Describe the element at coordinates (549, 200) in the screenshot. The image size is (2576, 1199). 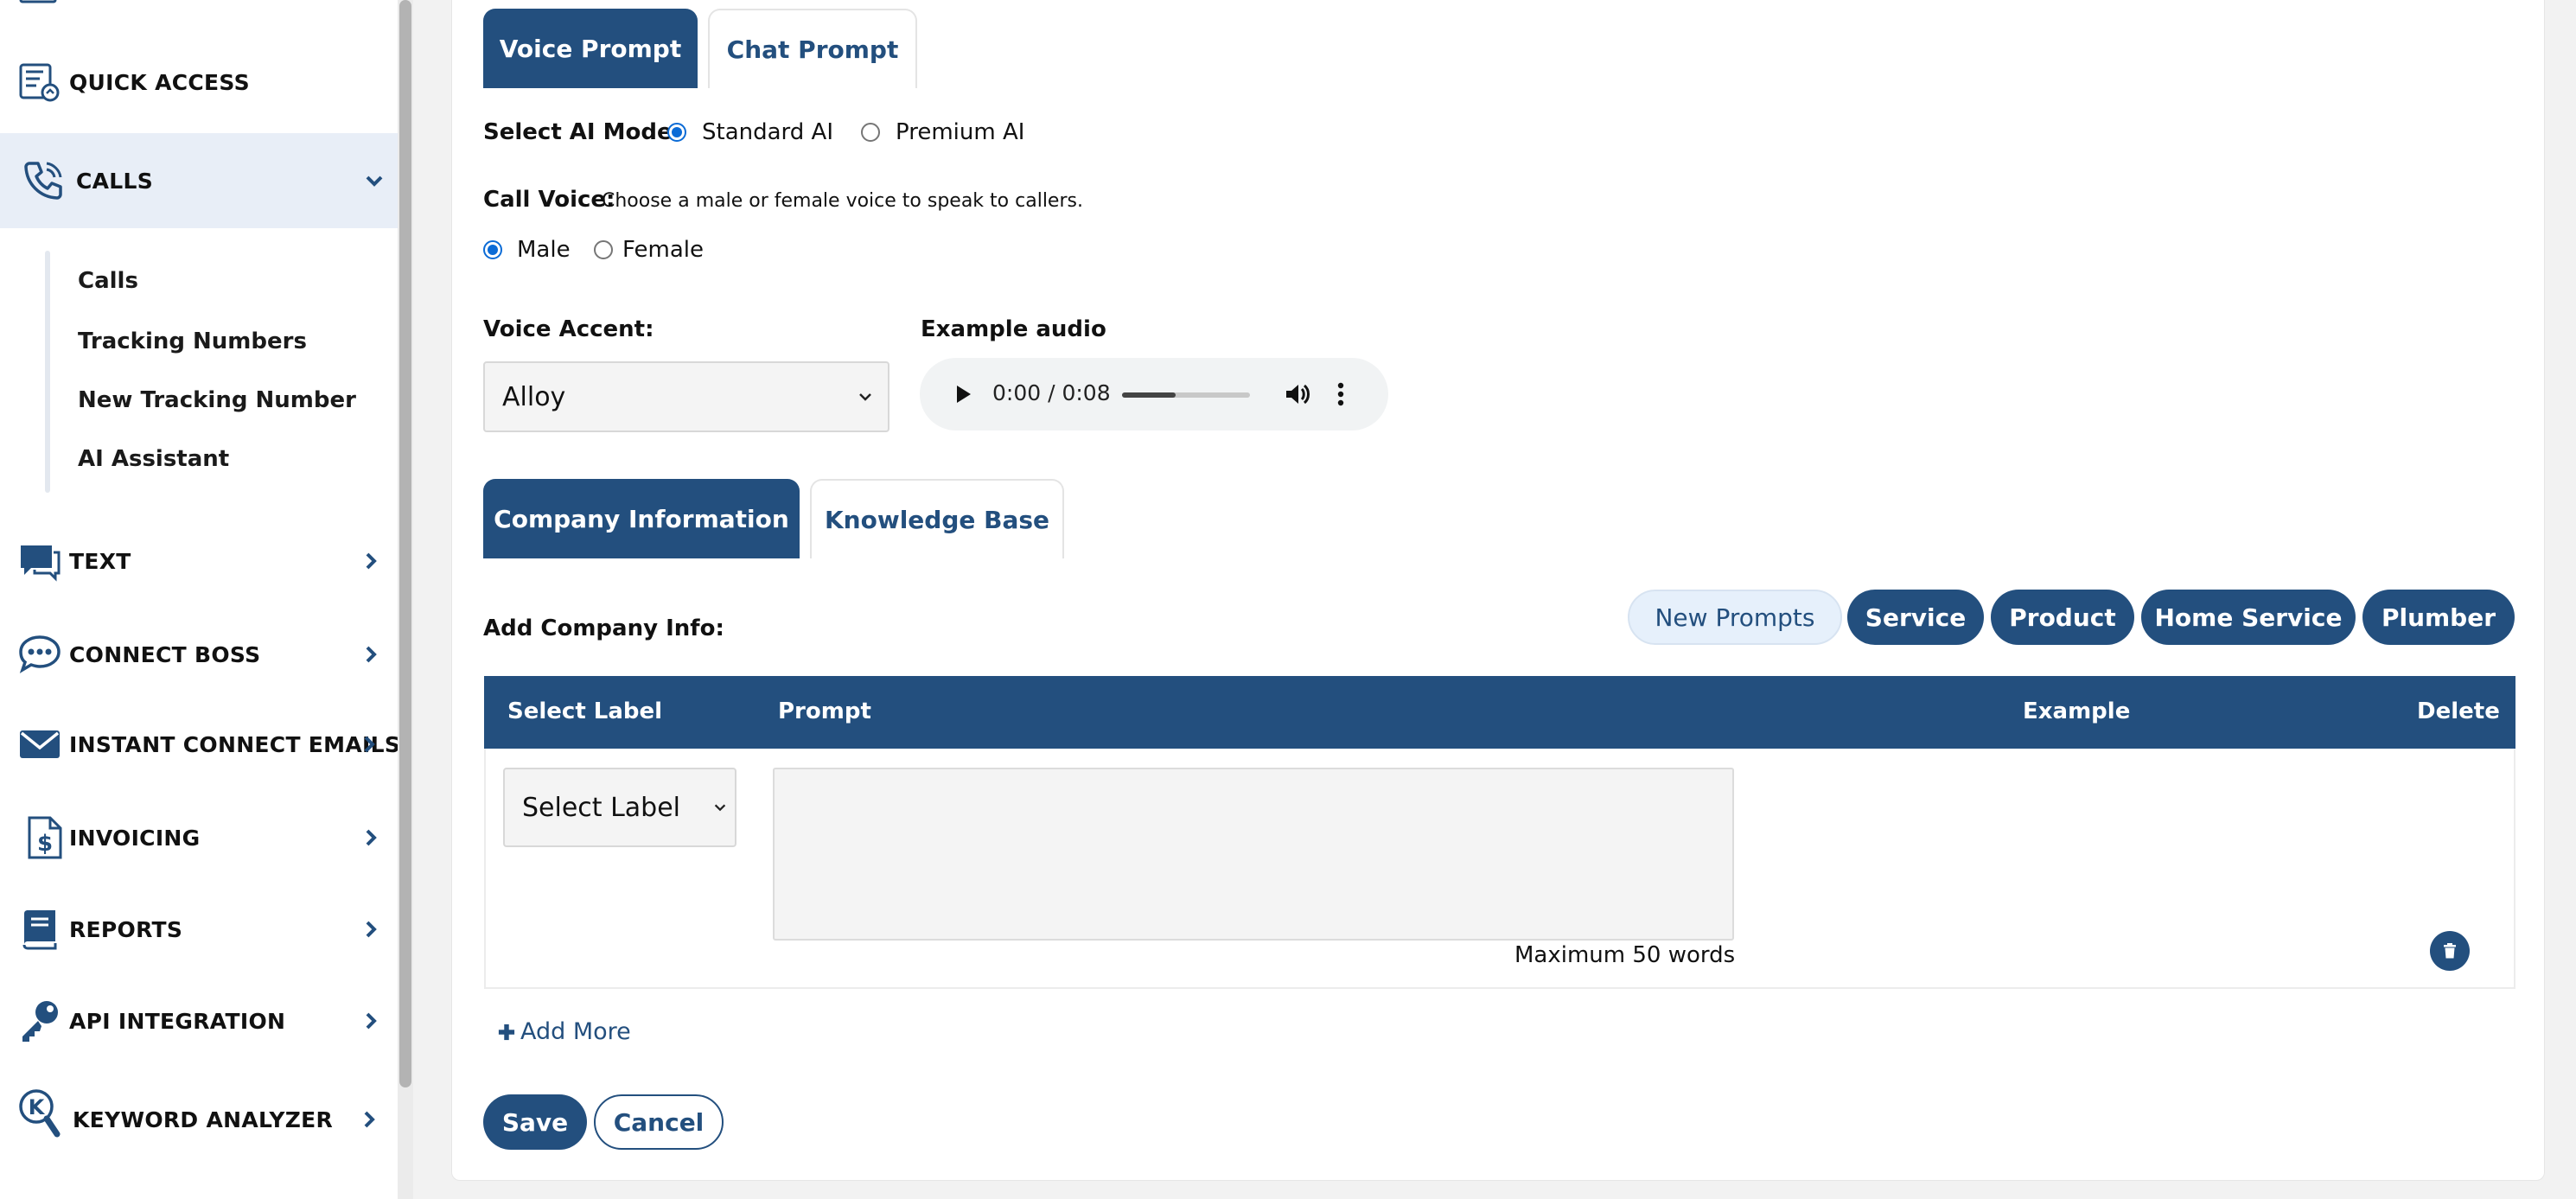
I see `call-voice-label: Call Voice:` at that location.